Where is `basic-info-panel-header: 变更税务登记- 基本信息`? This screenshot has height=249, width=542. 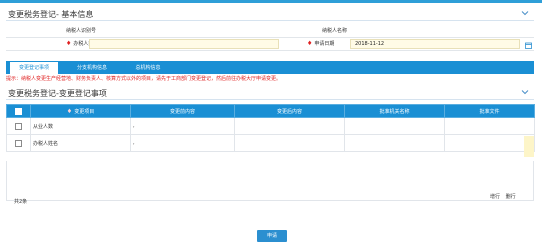
basic-info-panel-header: 变更税务登记- 基本信息 is located at coordinates (270, 14).